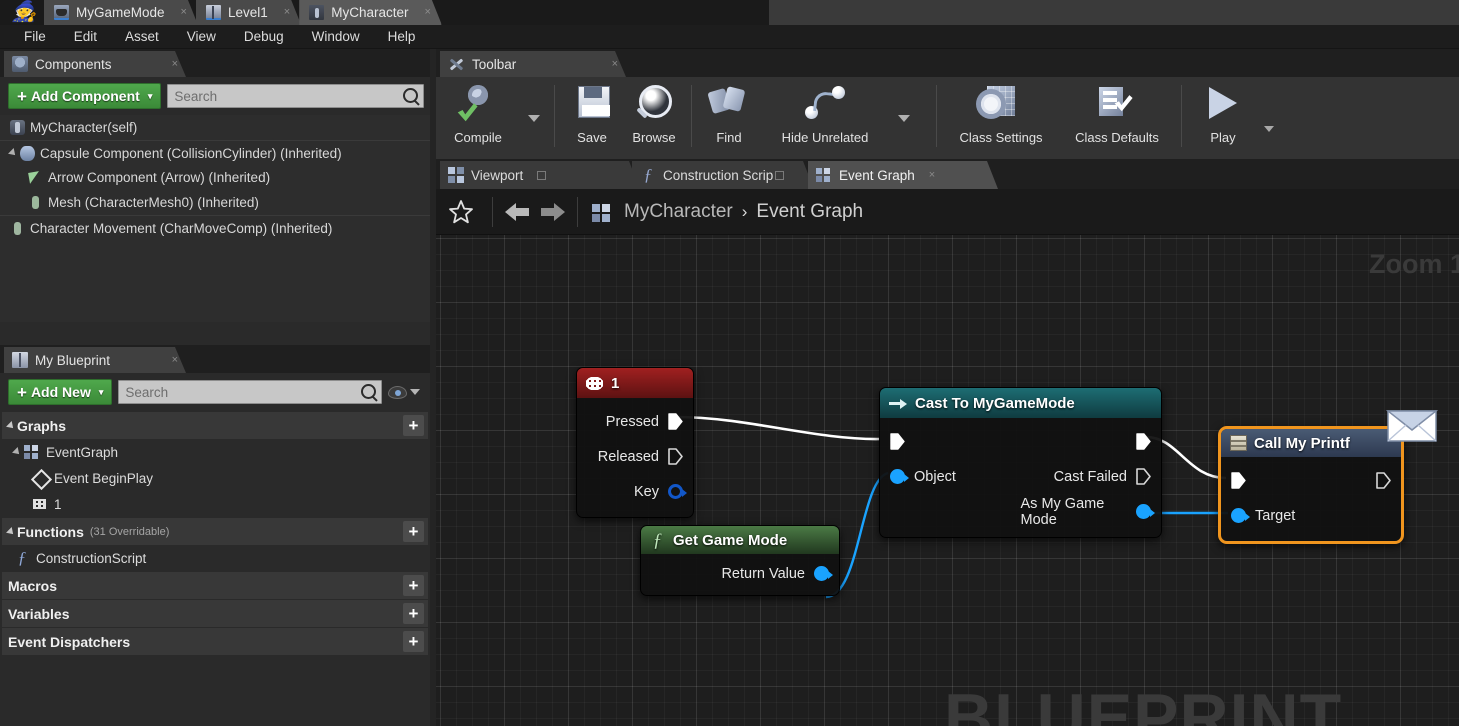 The width and height of the screenshot is (1459, 726). What do you see at coordinates (1117, 118) in the screenshot?
I see `toolbar-class-defaults-button: Class Defaults` at bounding box center [1117, 118].